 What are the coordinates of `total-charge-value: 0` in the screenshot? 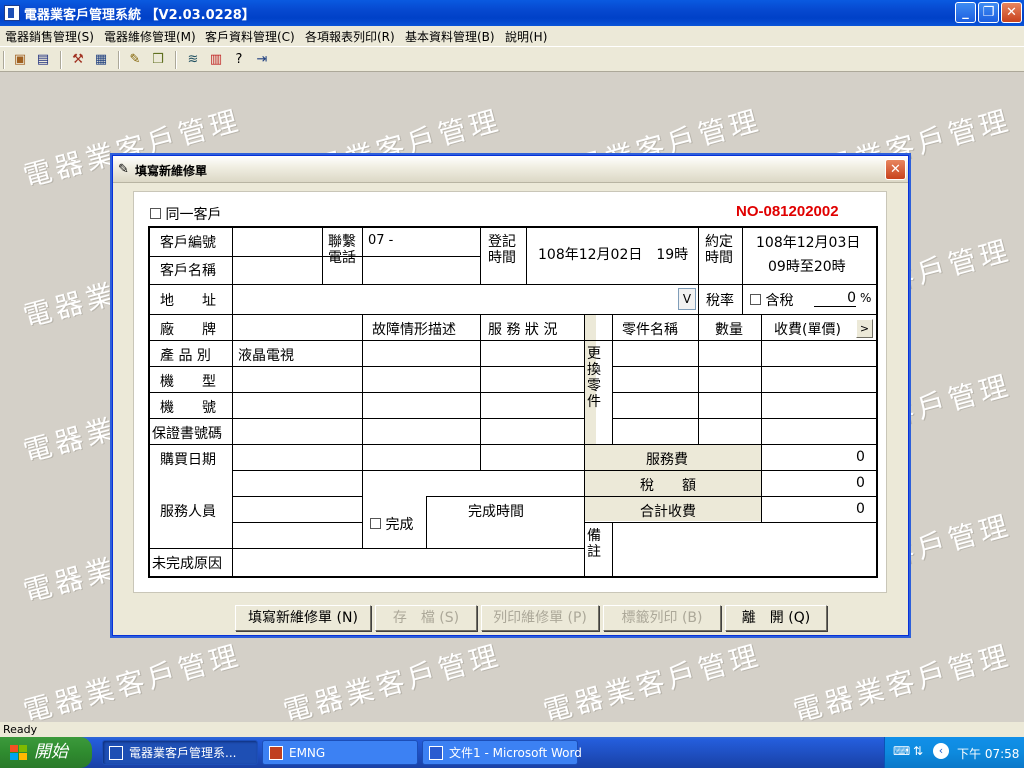 It's located at (860, 509).